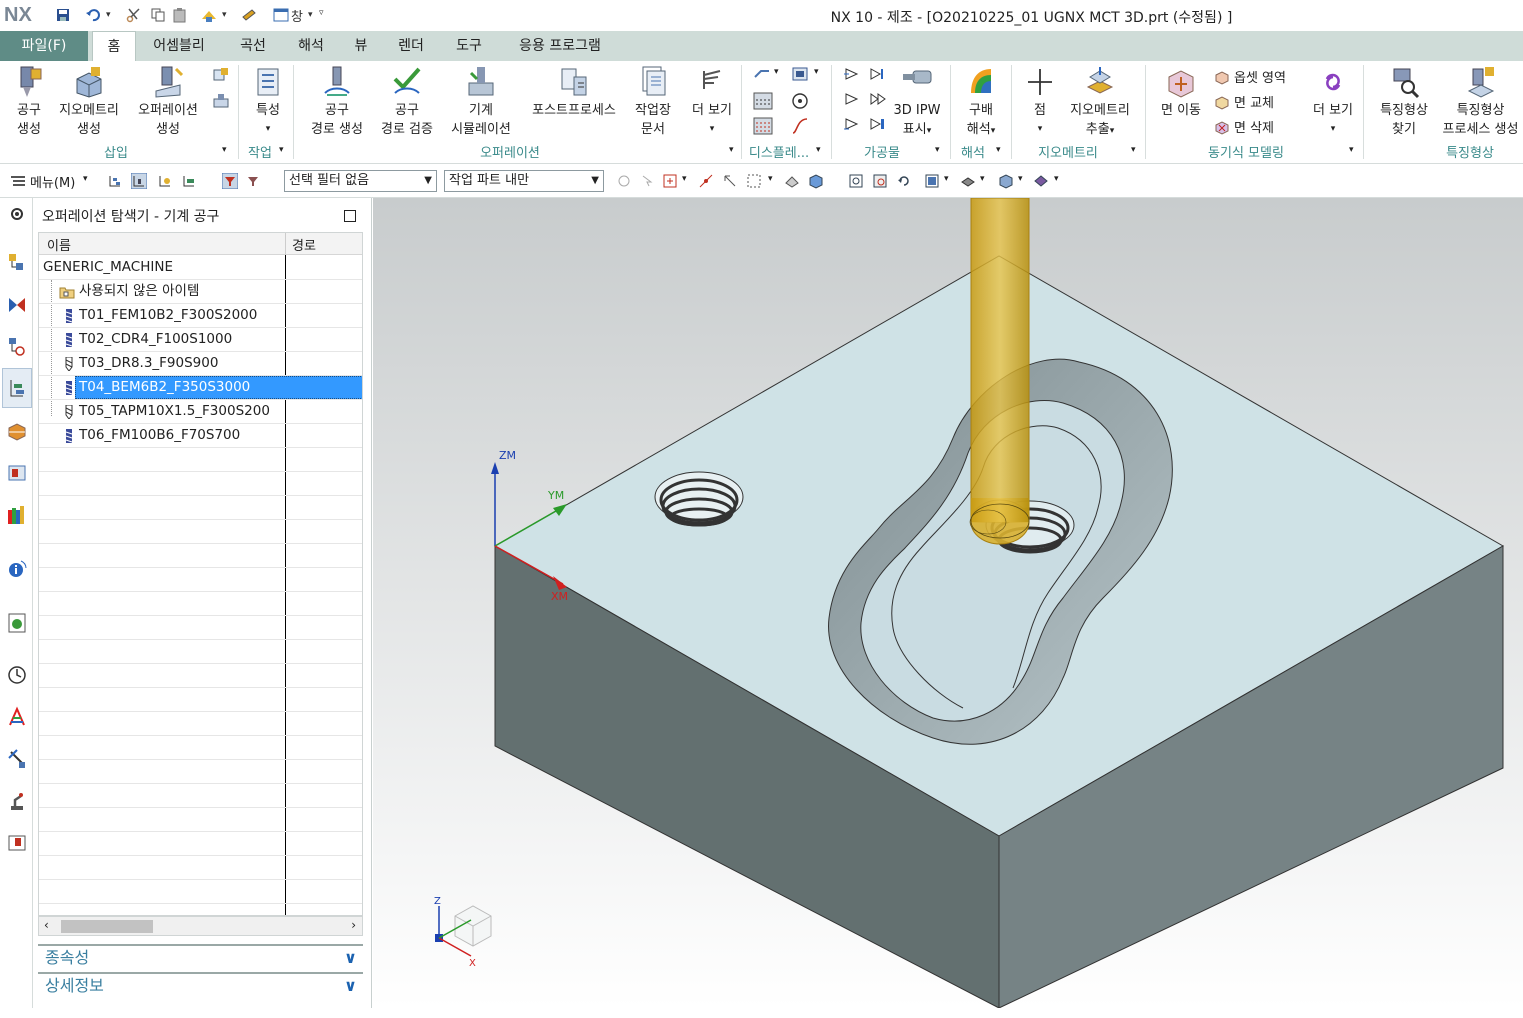 This screenshot has height=1018, width=1523. I want to click on menu-icon, so click(18, 181).